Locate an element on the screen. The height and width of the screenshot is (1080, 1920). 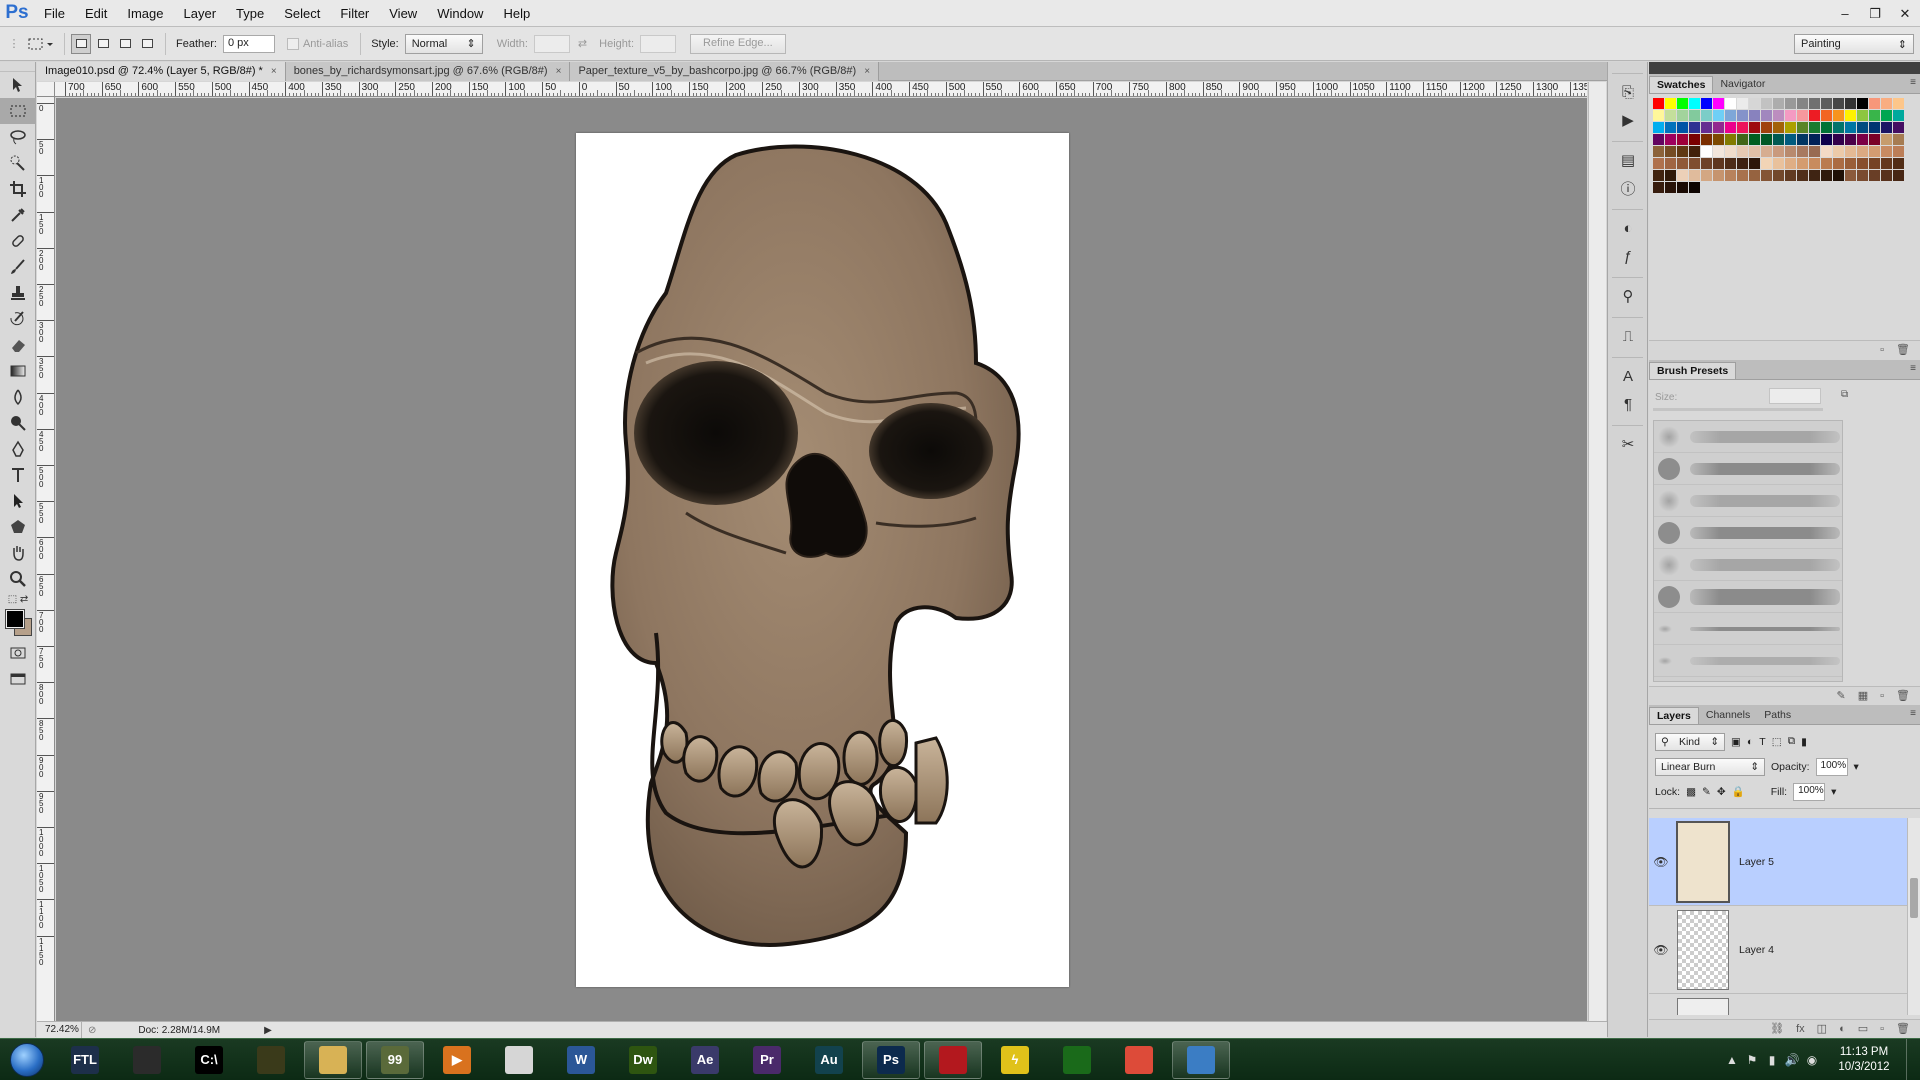
taskbar-app-premiere: Pr is located at coordinates (767, 1060).